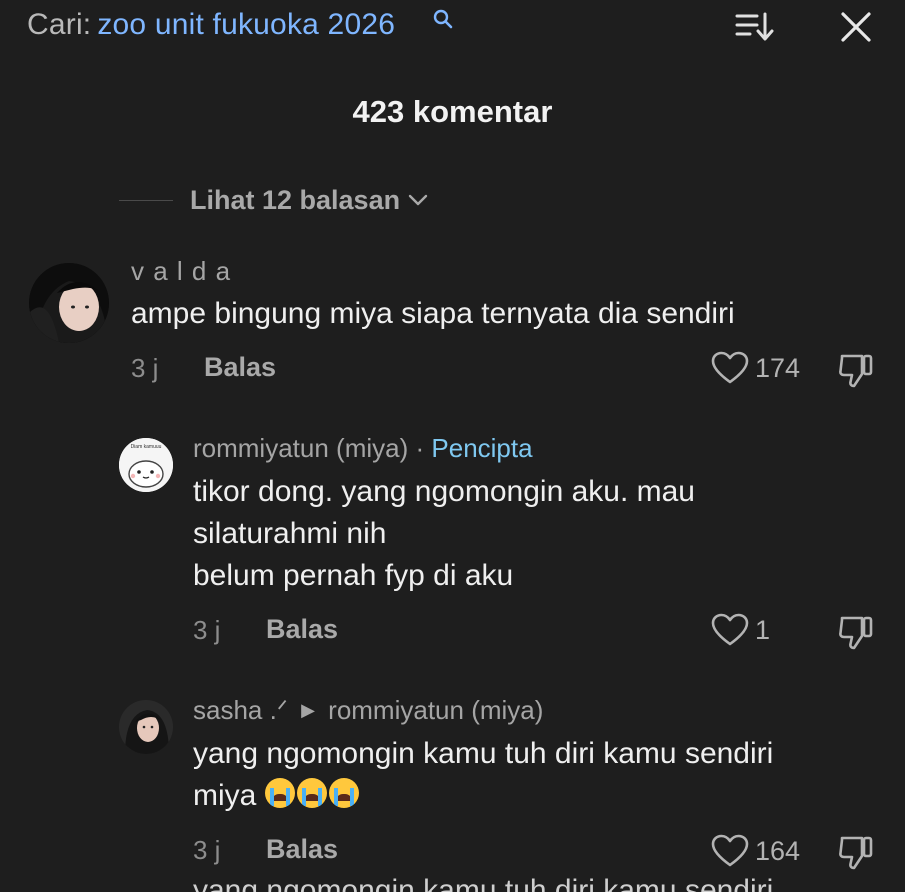 Image resolution: width=905 pixels, height=892 pixels. Describe the element at coordinates (225, 795) in the screenshot. I see `comment-text-line: miya` at that location.